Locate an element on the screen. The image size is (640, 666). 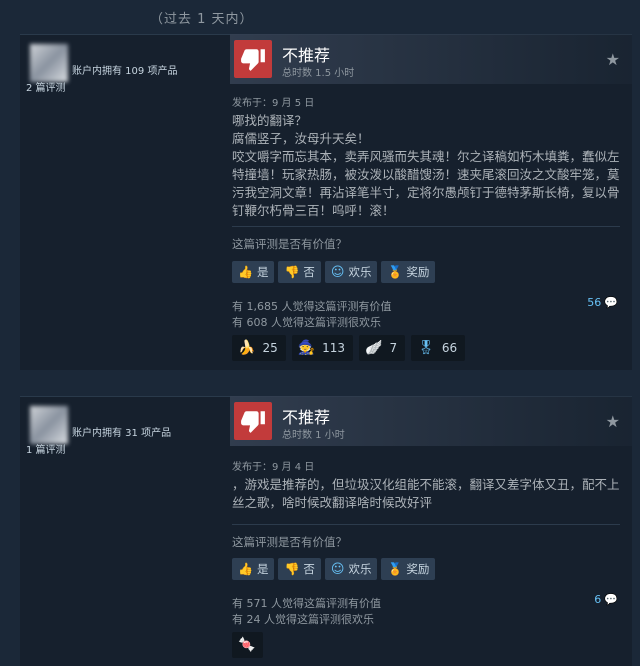
recommendation-header: 不推荐 总时数 1 小时 ★ is located at coordinates (431, 421).